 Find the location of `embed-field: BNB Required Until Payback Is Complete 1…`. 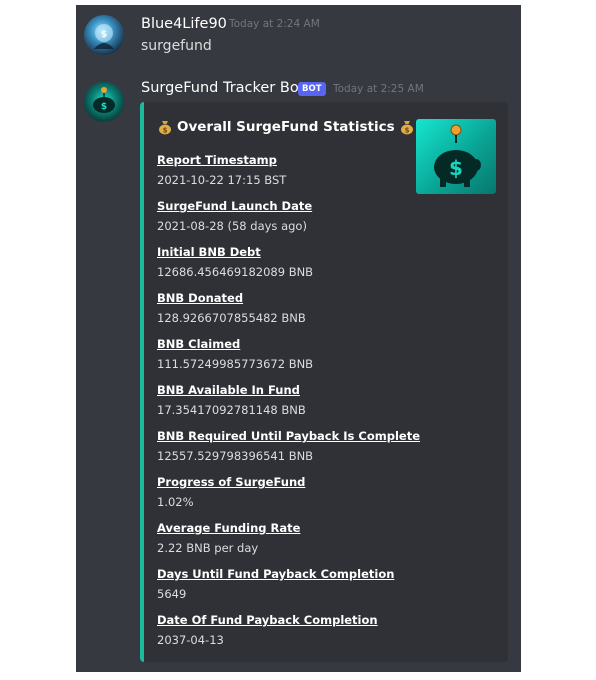

embed-field: BNB Required Until Payback Is Complete 1… is located at coordinates (317, 451).